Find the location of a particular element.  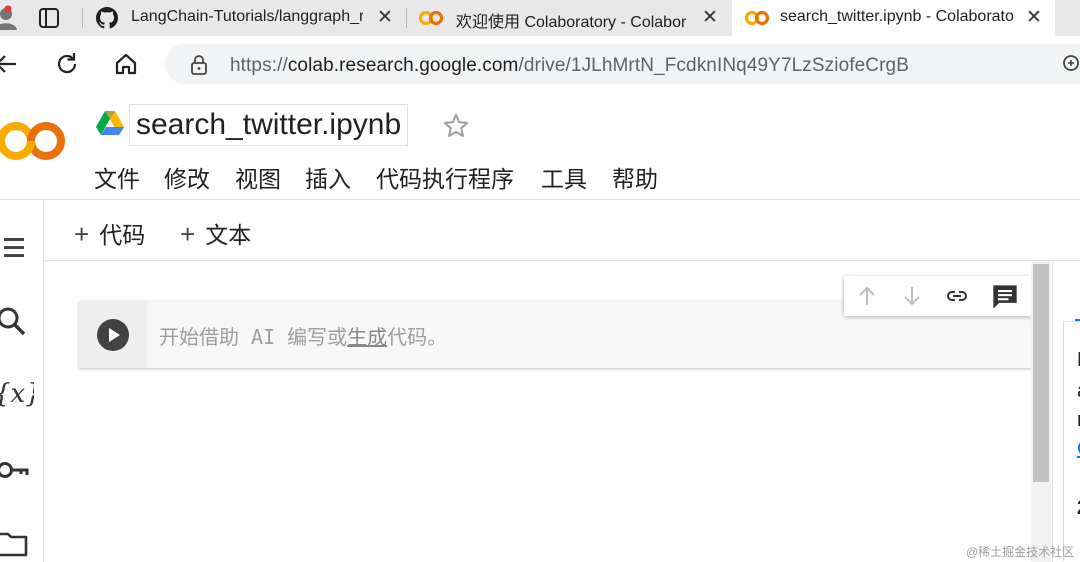

run-cell-button is located at coordinates (113, 335).